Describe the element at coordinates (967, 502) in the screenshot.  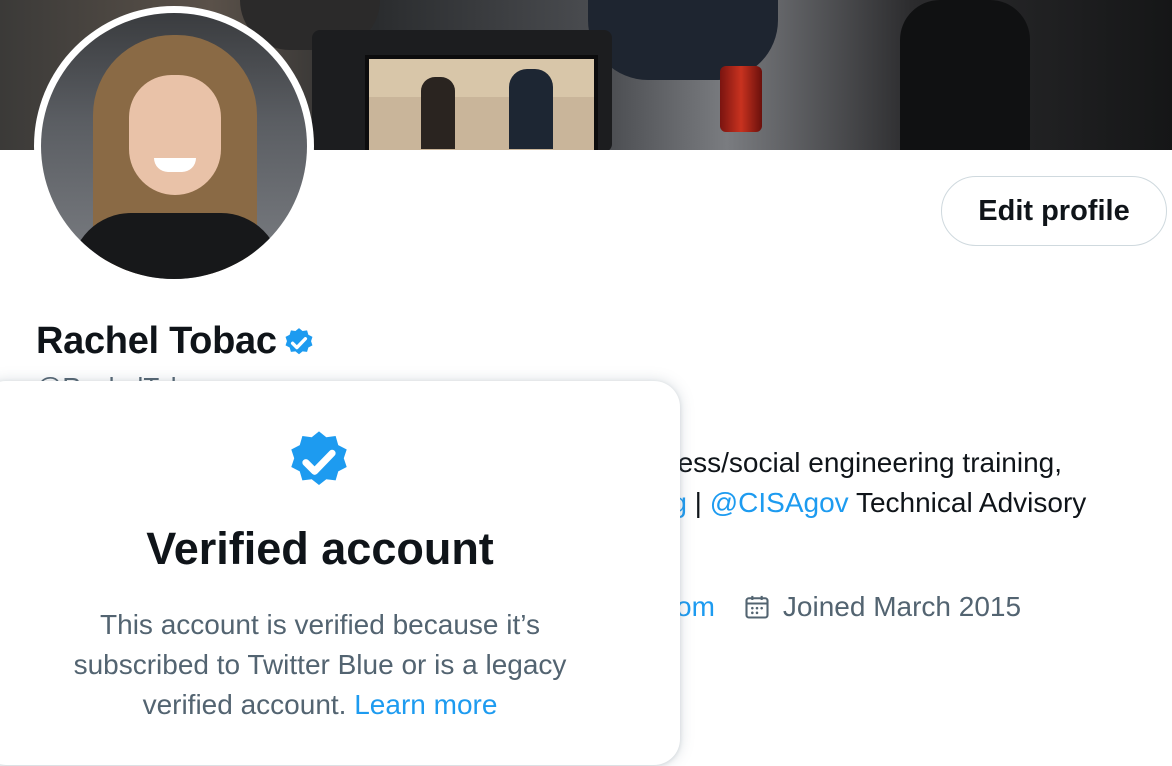
I see `bio-text: Technical Advisory` at that location.